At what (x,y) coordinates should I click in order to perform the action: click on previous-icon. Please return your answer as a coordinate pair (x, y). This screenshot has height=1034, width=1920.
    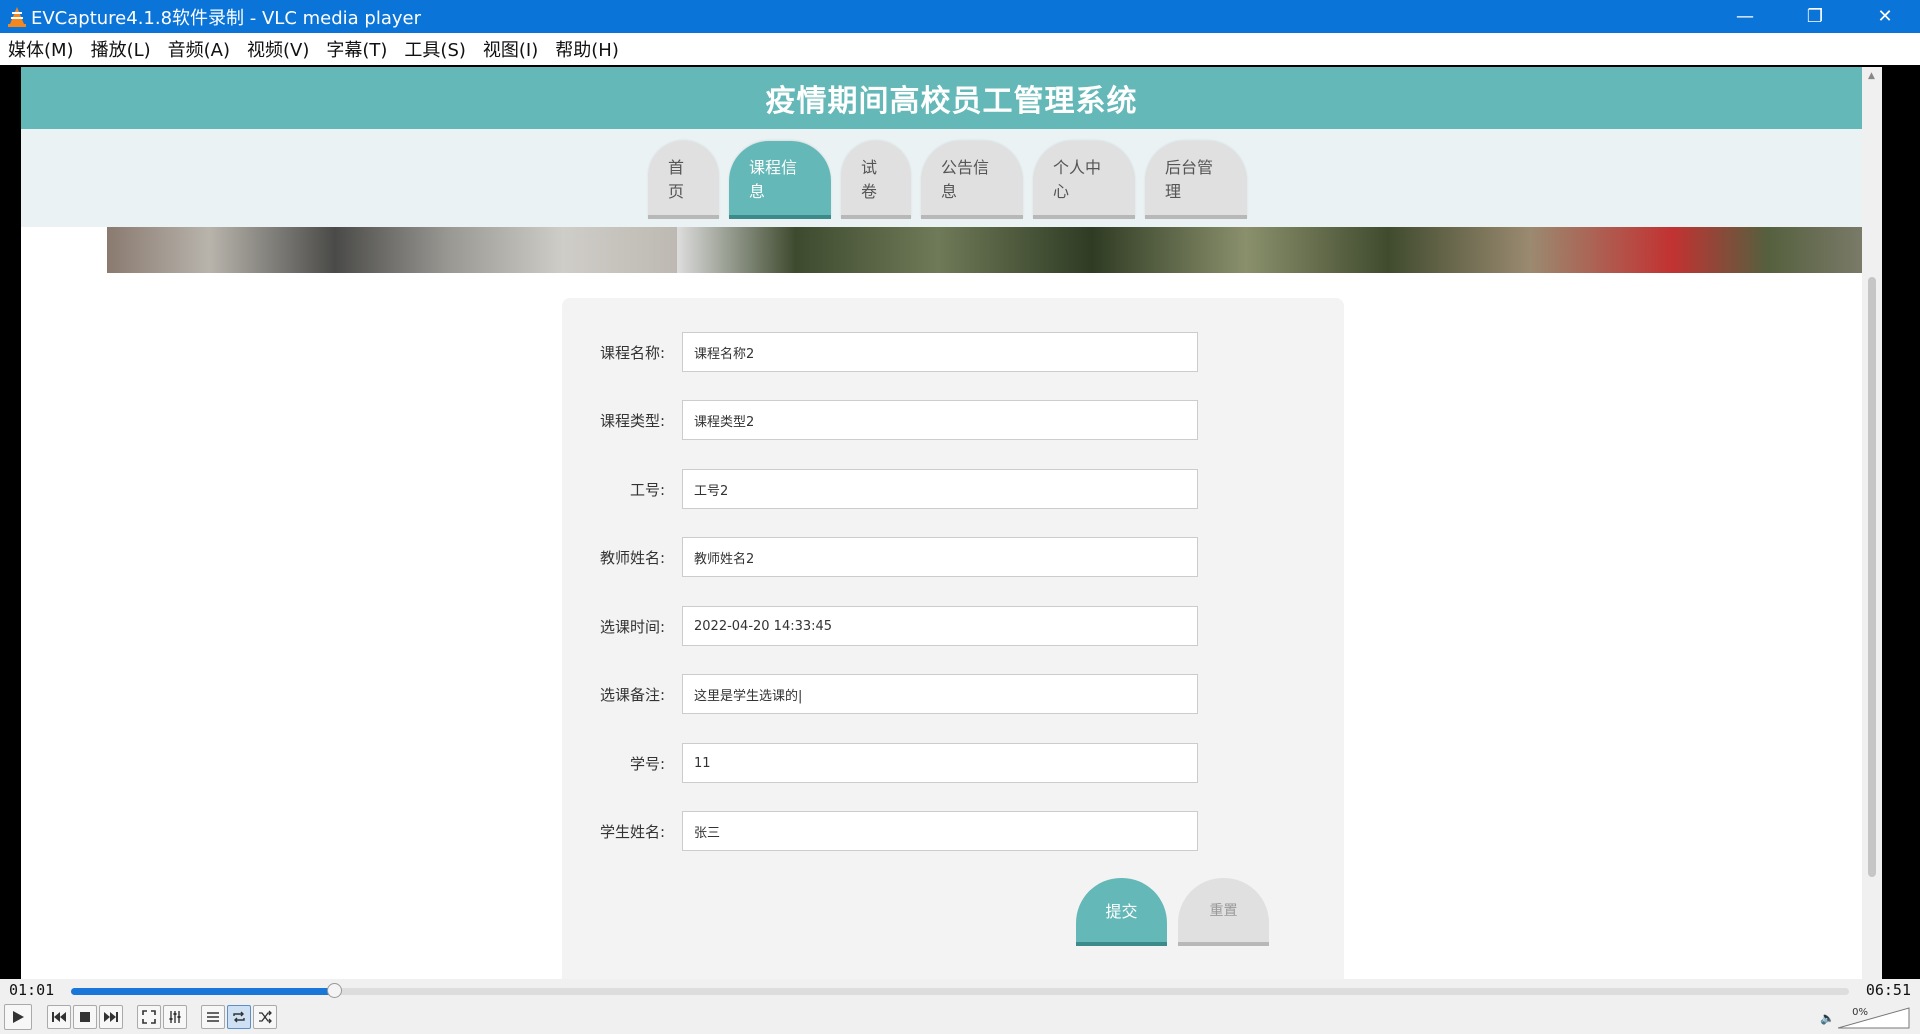
    Looking at the image, I should click on (59, 1017).